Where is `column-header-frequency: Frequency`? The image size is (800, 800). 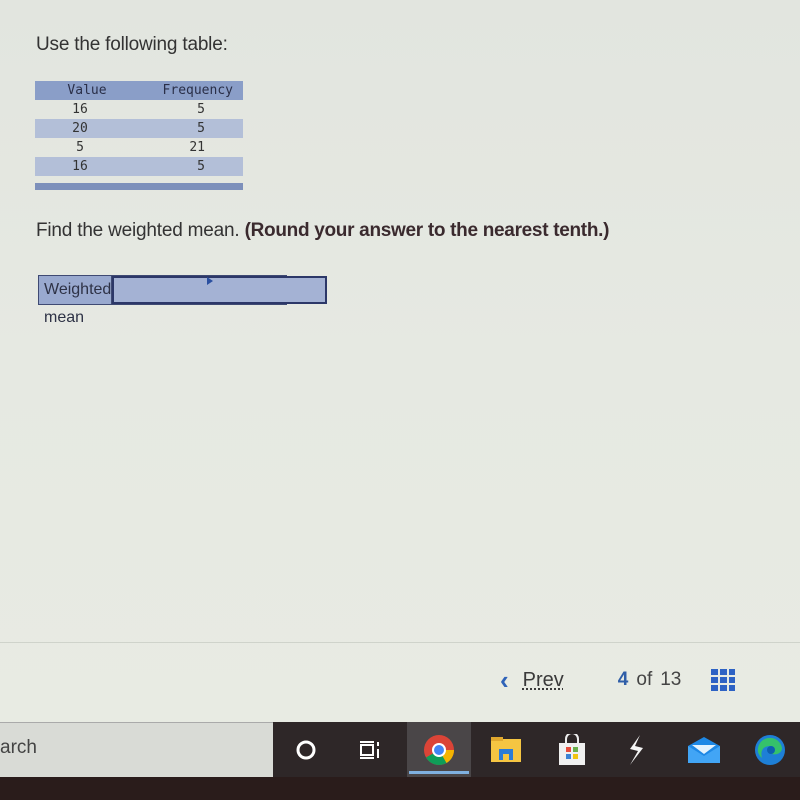
column-header-frequency: Frequency is located at coordinates (191, 90).